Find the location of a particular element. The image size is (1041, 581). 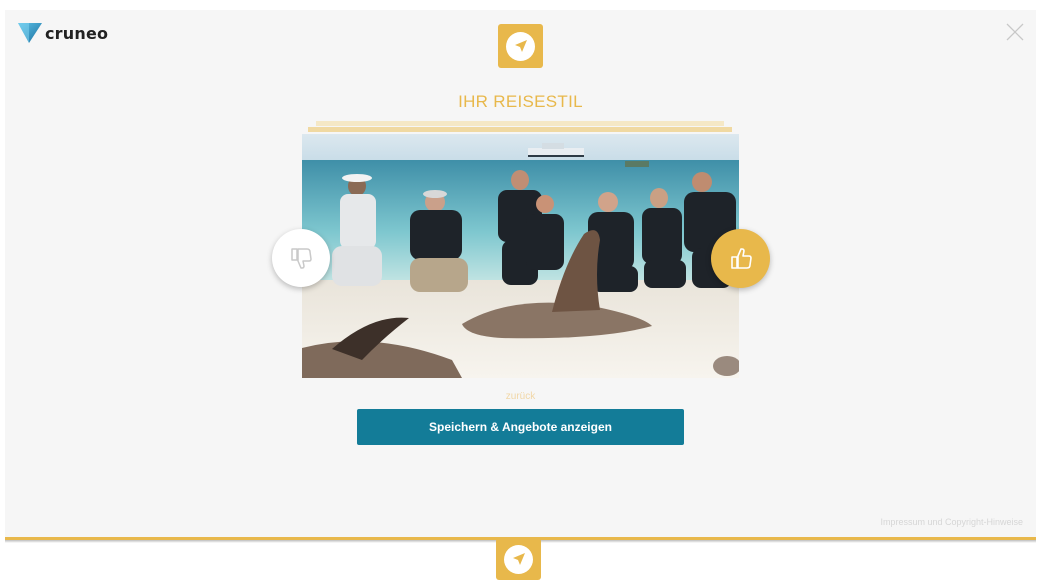

save-and-show-offers-button: Speichern & Angebote anzeigen is located at coordinates (520, 427).